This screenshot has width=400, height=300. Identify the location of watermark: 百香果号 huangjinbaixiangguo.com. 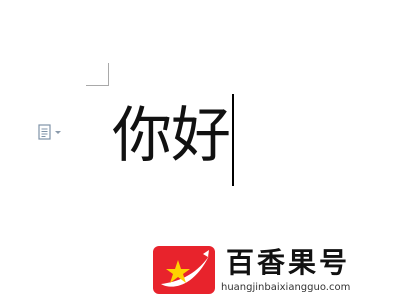
(268, 271).